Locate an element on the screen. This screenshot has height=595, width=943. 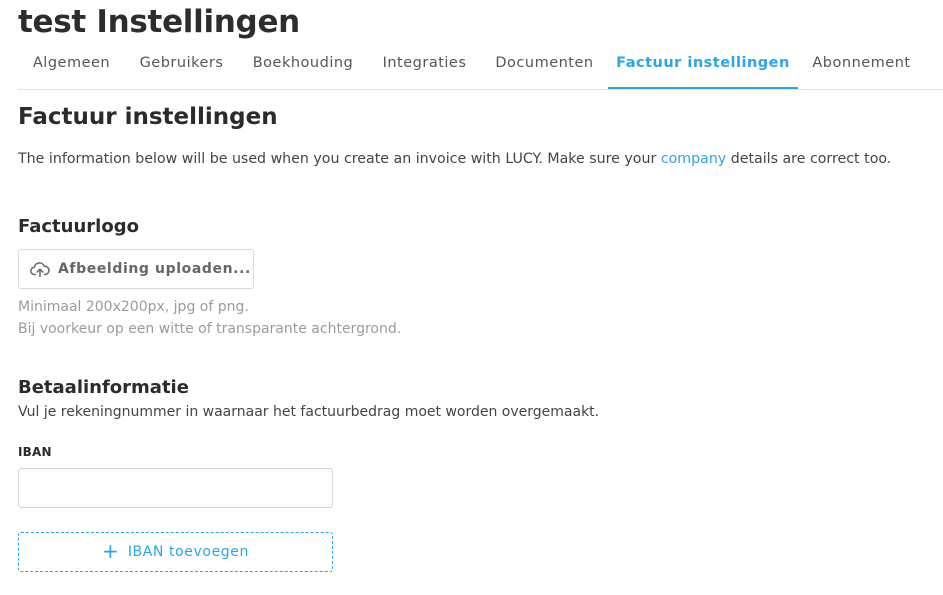
cloud-upload-icon is located at coordinates (40, 269).